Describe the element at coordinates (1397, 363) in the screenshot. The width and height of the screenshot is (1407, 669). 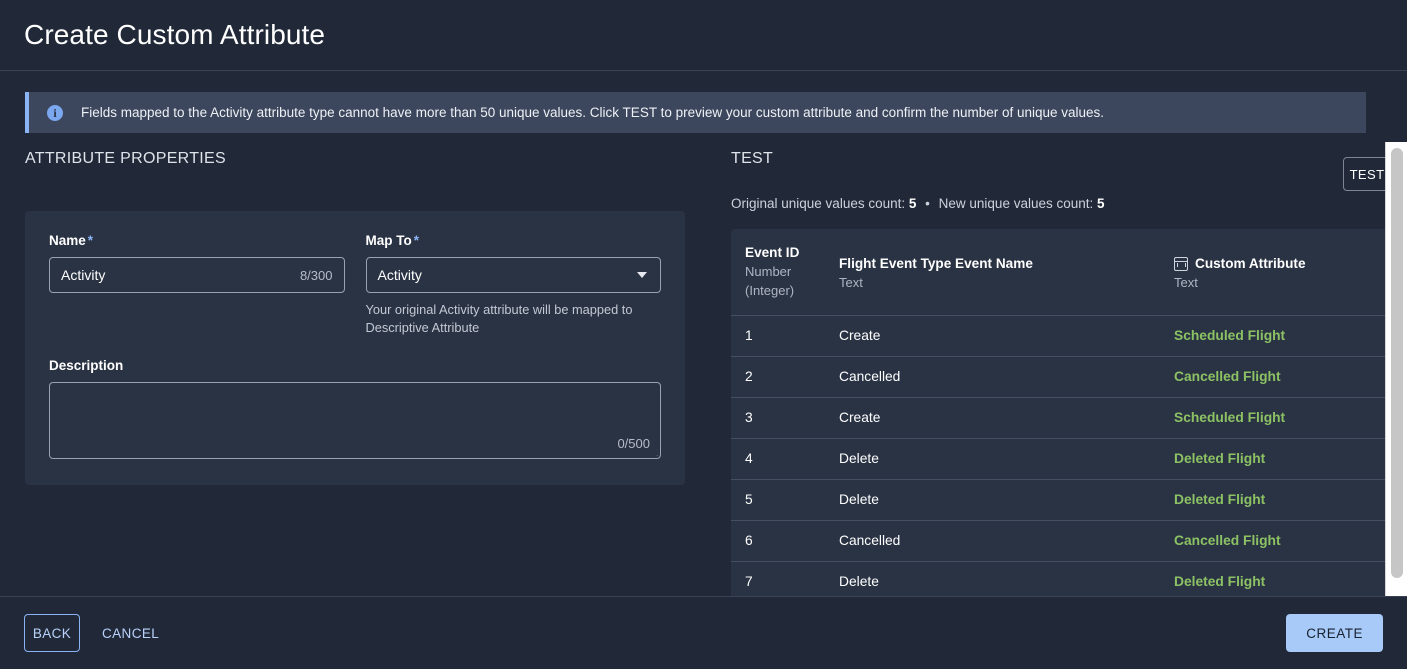
I see `scrollbar-thumb` at that location.